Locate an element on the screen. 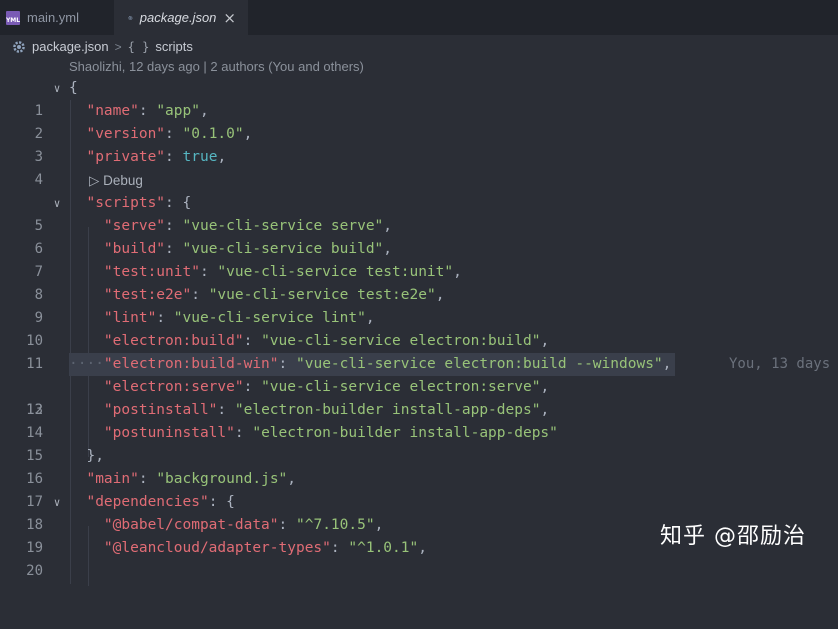 This screenshot has width=838, height=629. tab-package-json: package.json × is located at coordinates (181, 17).